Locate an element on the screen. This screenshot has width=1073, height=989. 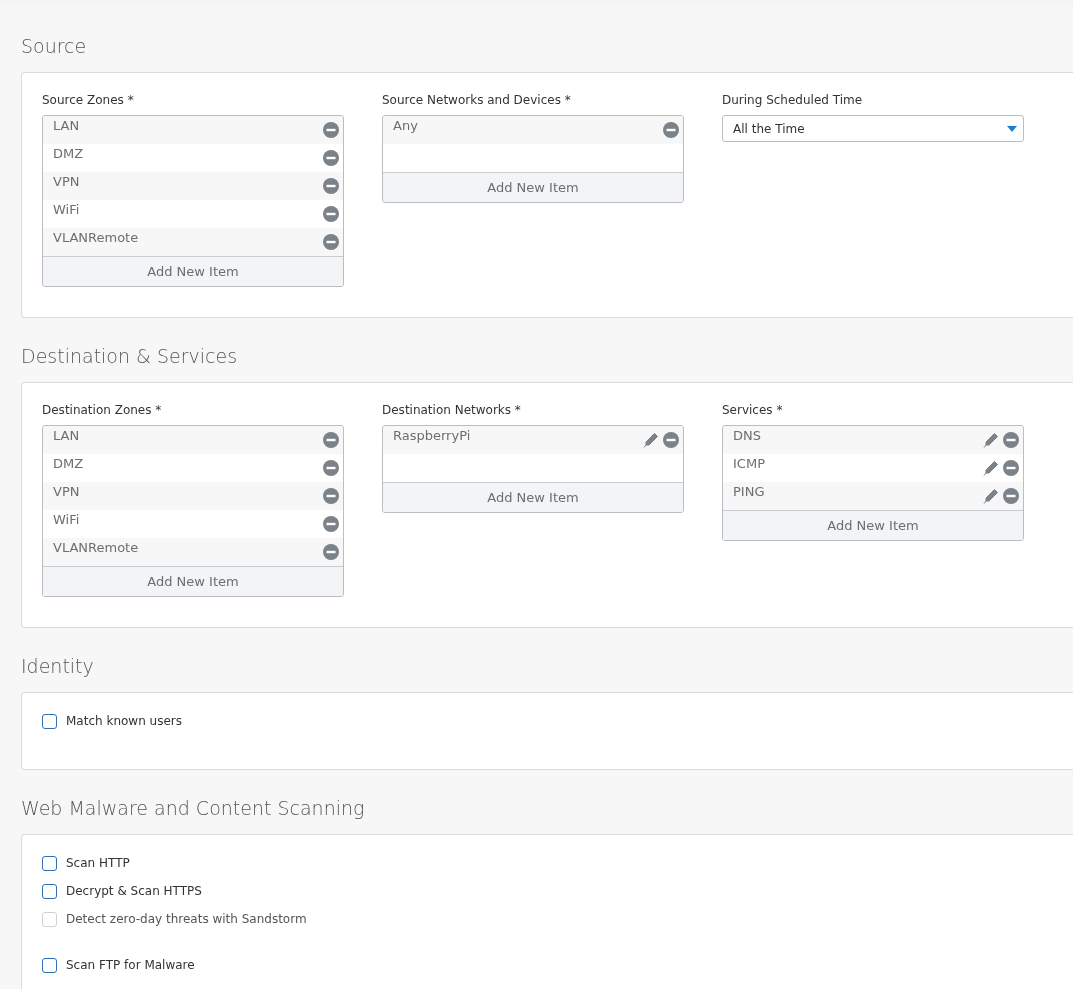
checkbox-label: Decrypt & Scan HTTPS is located at coordinates (134, 891).